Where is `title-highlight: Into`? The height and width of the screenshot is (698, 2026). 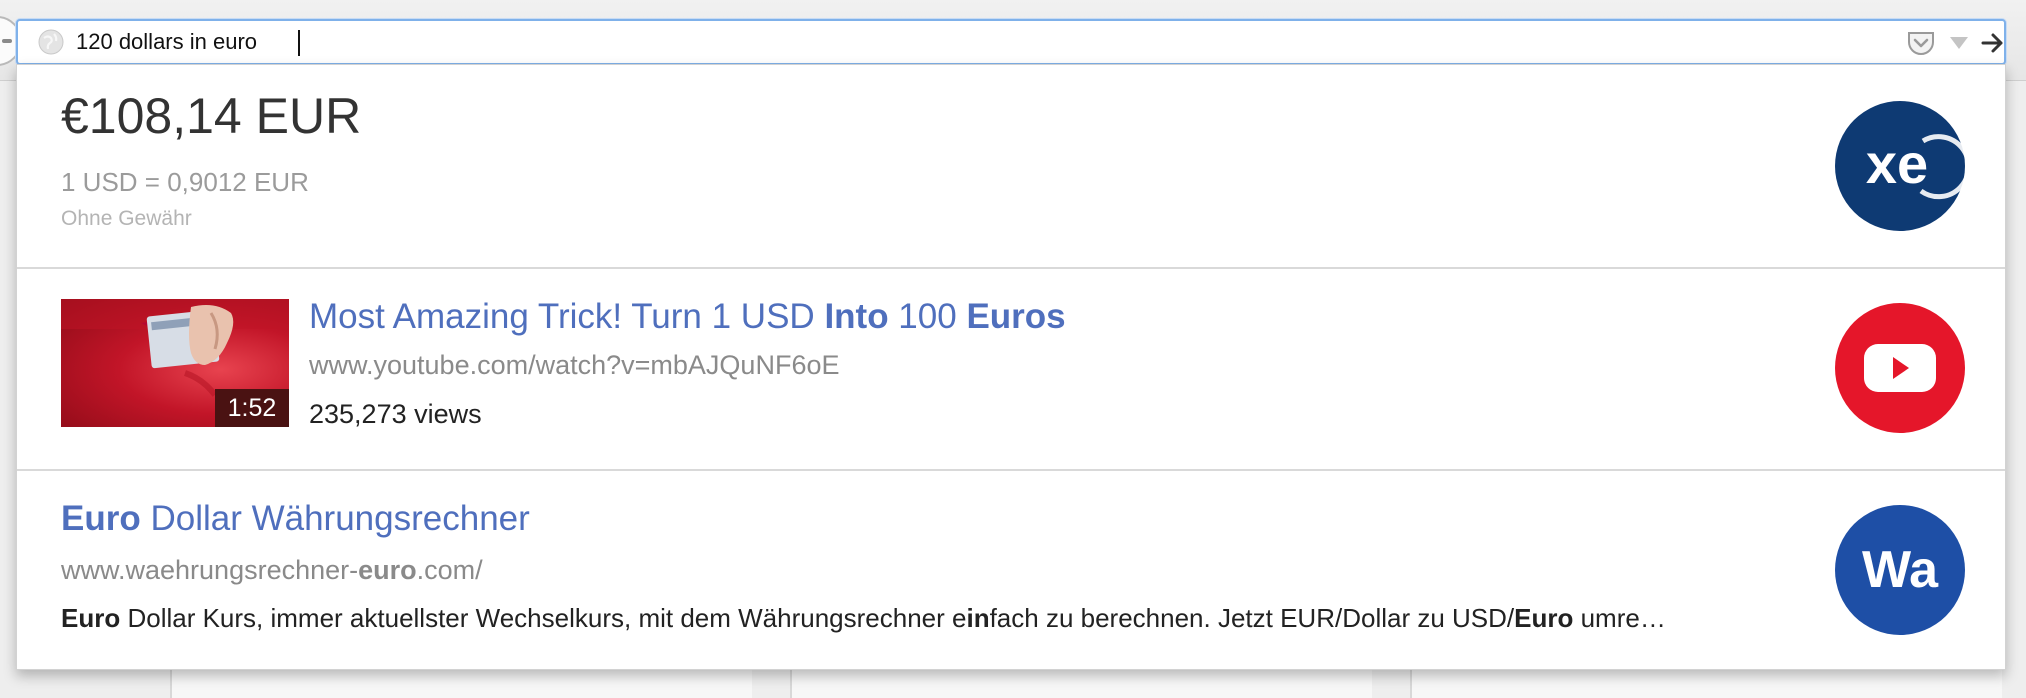
title-highlight: Into is located at coordinates (856, 316).